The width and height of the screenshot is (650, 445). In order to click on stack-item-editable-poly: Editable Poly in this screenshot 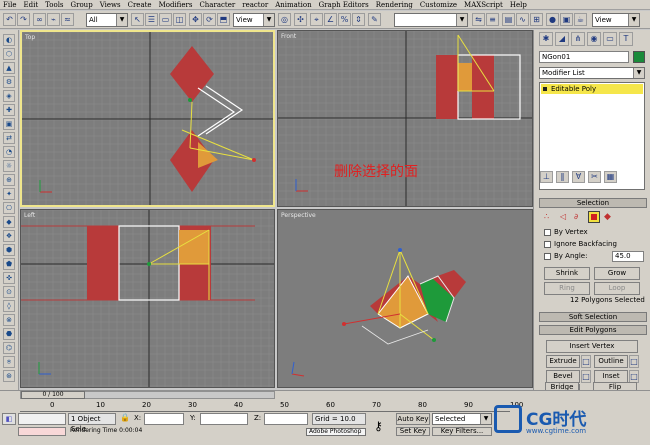, I will do `click(592, 89)`.